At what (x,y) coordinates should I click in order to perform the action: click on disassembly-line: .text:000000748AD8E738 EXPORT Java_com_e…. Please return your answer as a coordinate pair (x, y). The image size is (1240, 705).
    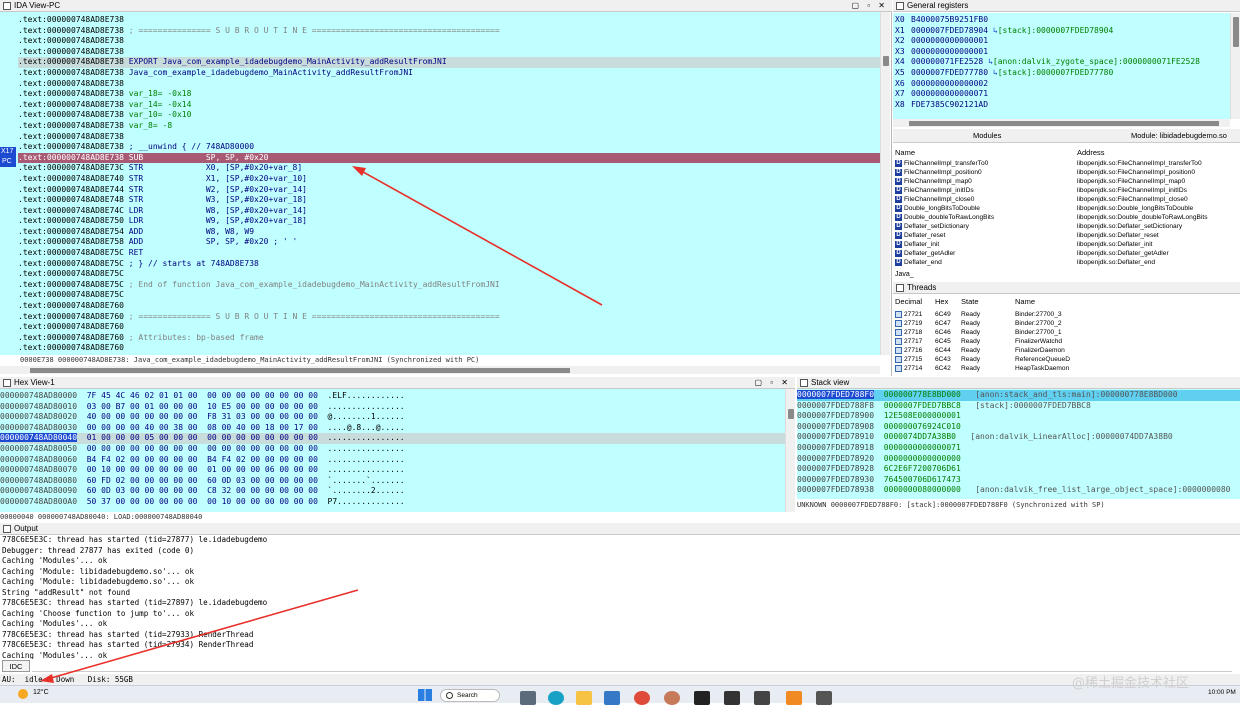
    Looking at the image, I should click on (449, 62).